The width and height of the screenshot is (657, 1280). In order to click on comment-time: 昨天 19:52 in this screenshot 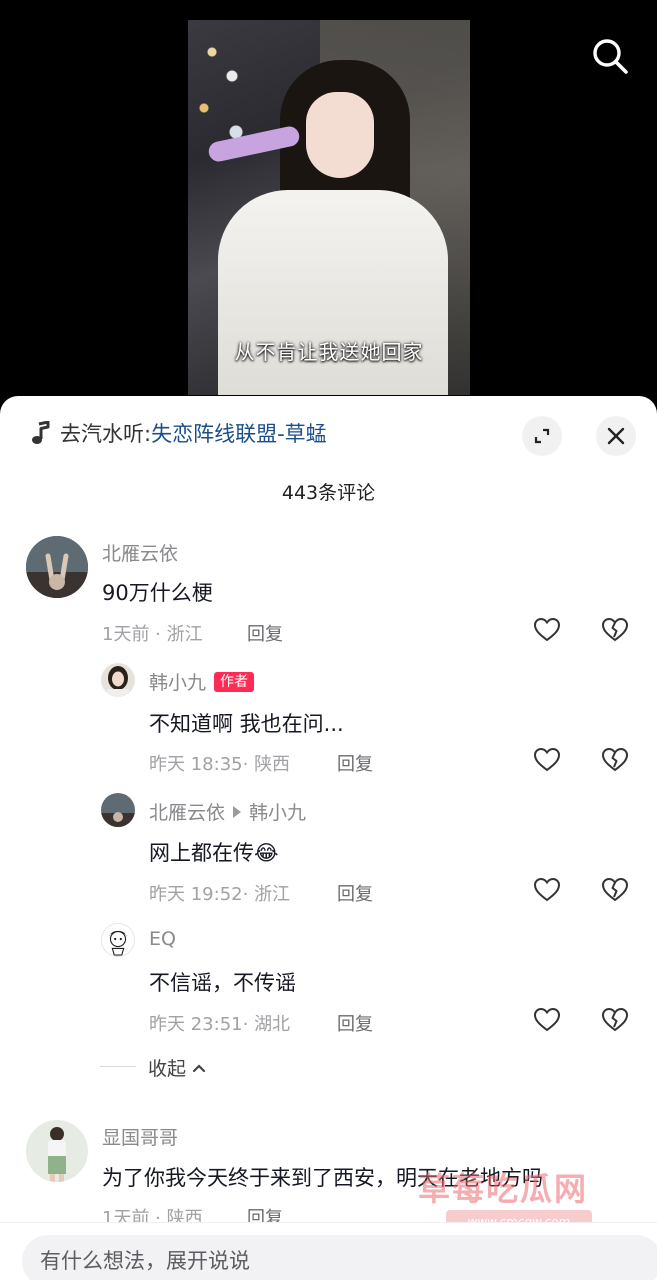, I will do `click(196, 894)`.